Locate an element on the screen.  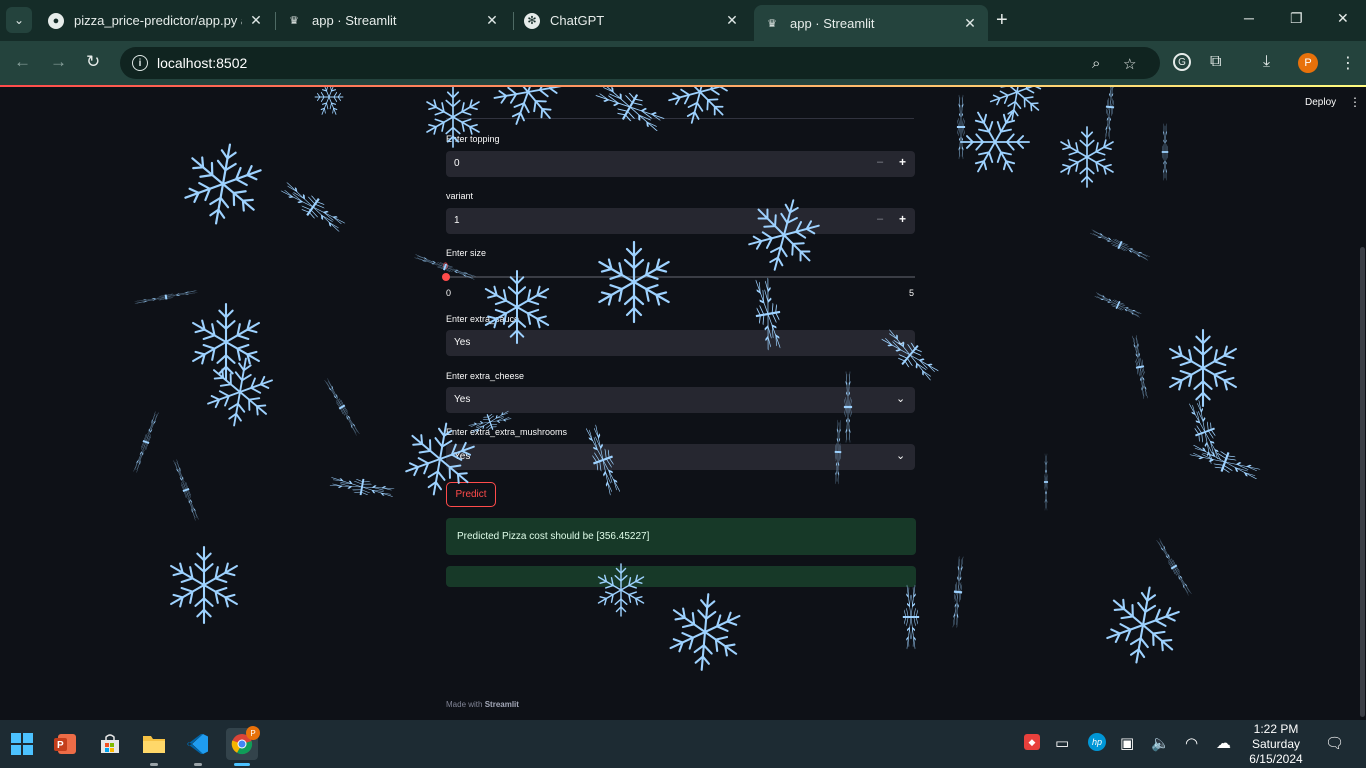
topping-number-input: 0 – + is located at coordinates (680, 164).